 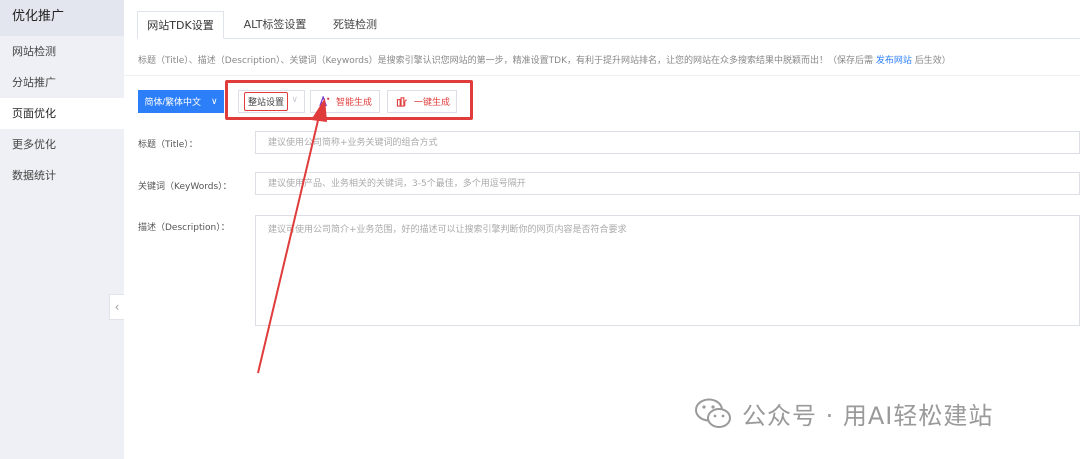 I want to click on smart-generate-button: 智能生成, so click(x=345, y=101).